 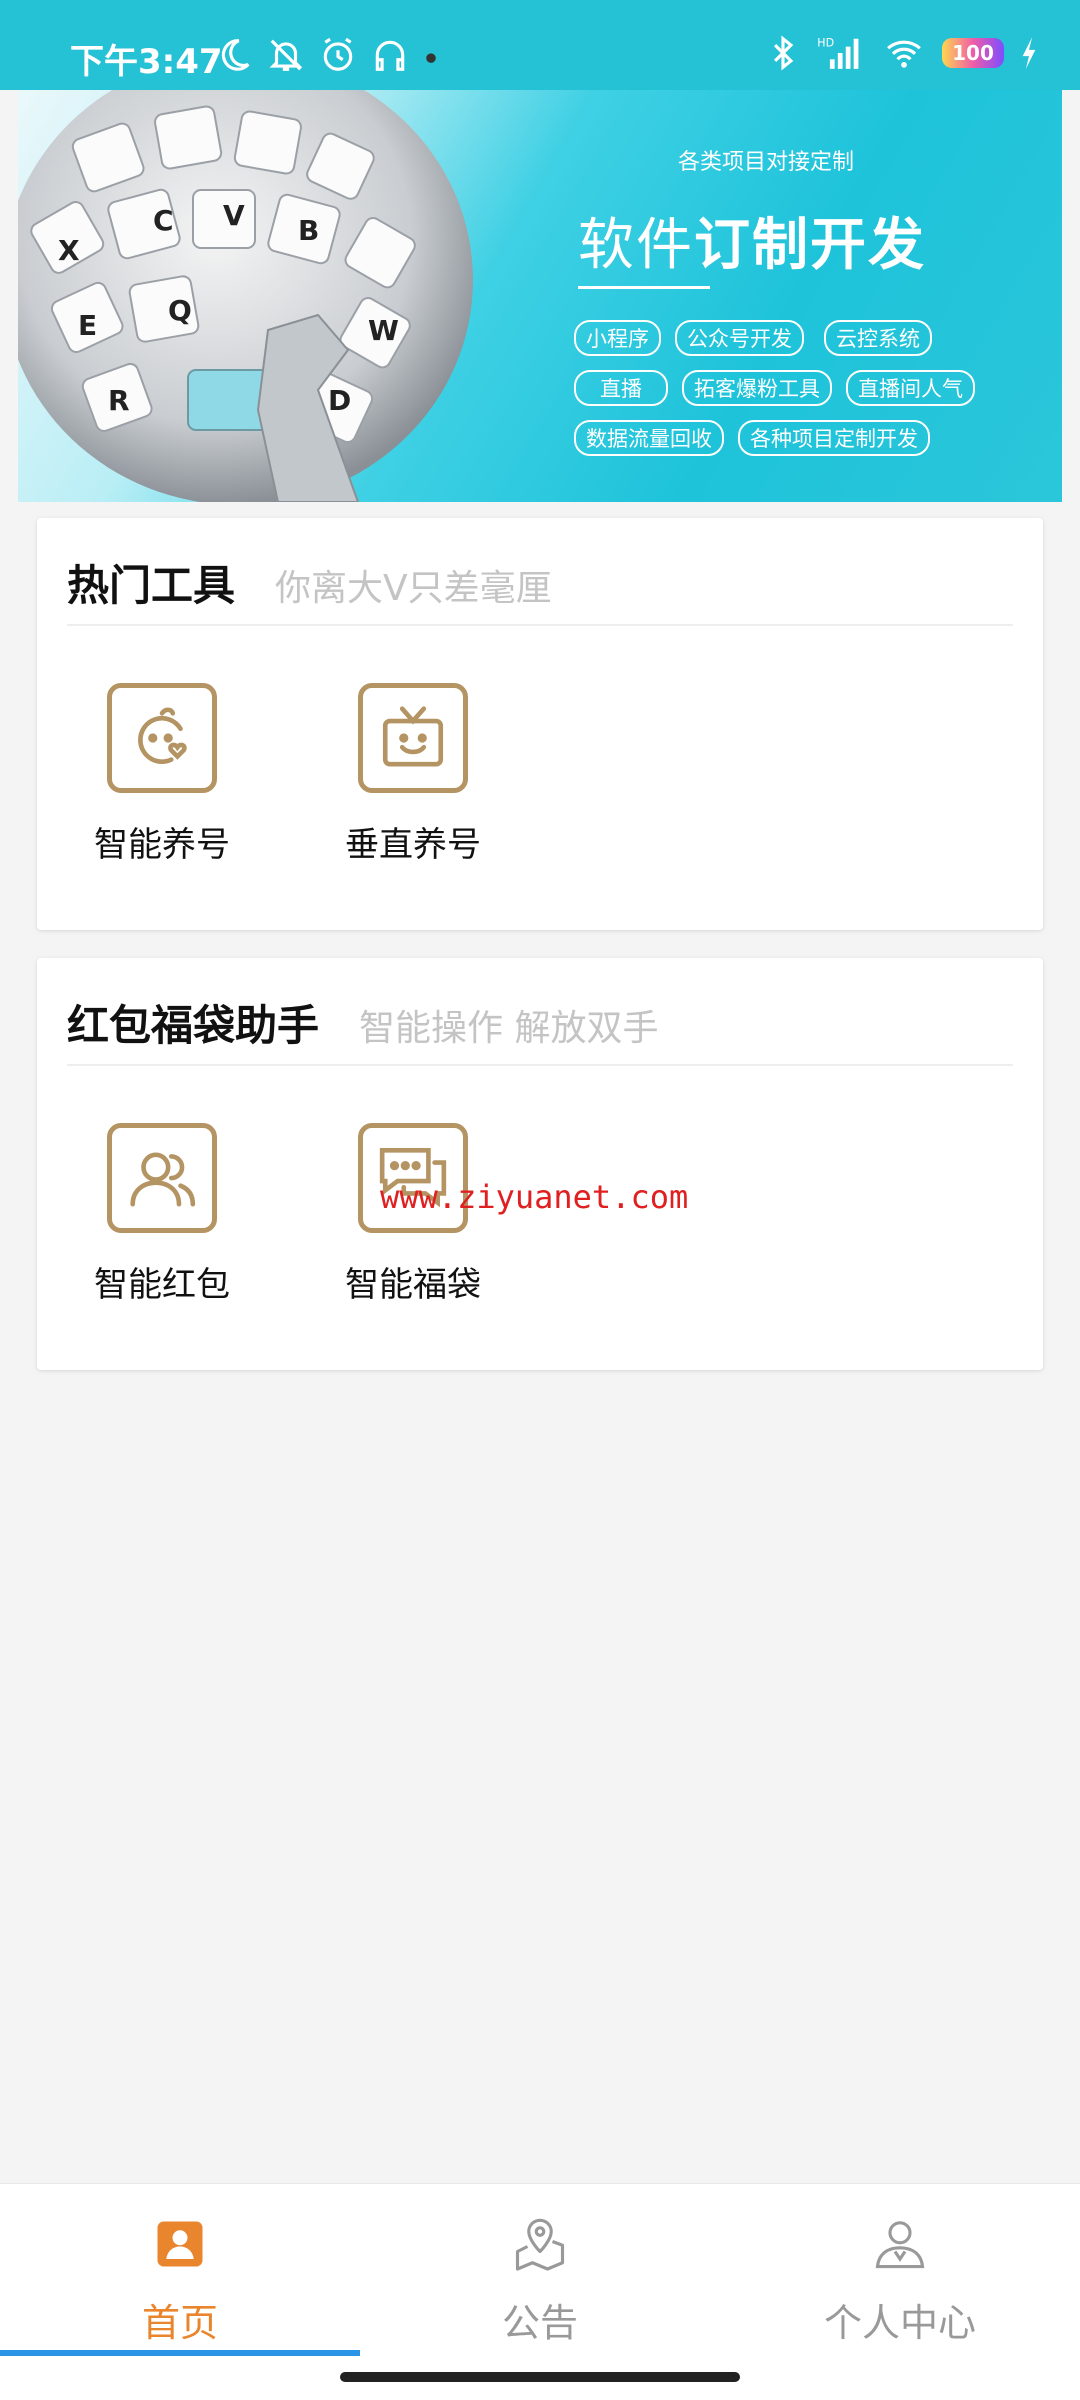 What do you see at coordinates (540, 2377) in the screenshot?
I see `home-gesture-handle` at bounding box center [540, 2377].